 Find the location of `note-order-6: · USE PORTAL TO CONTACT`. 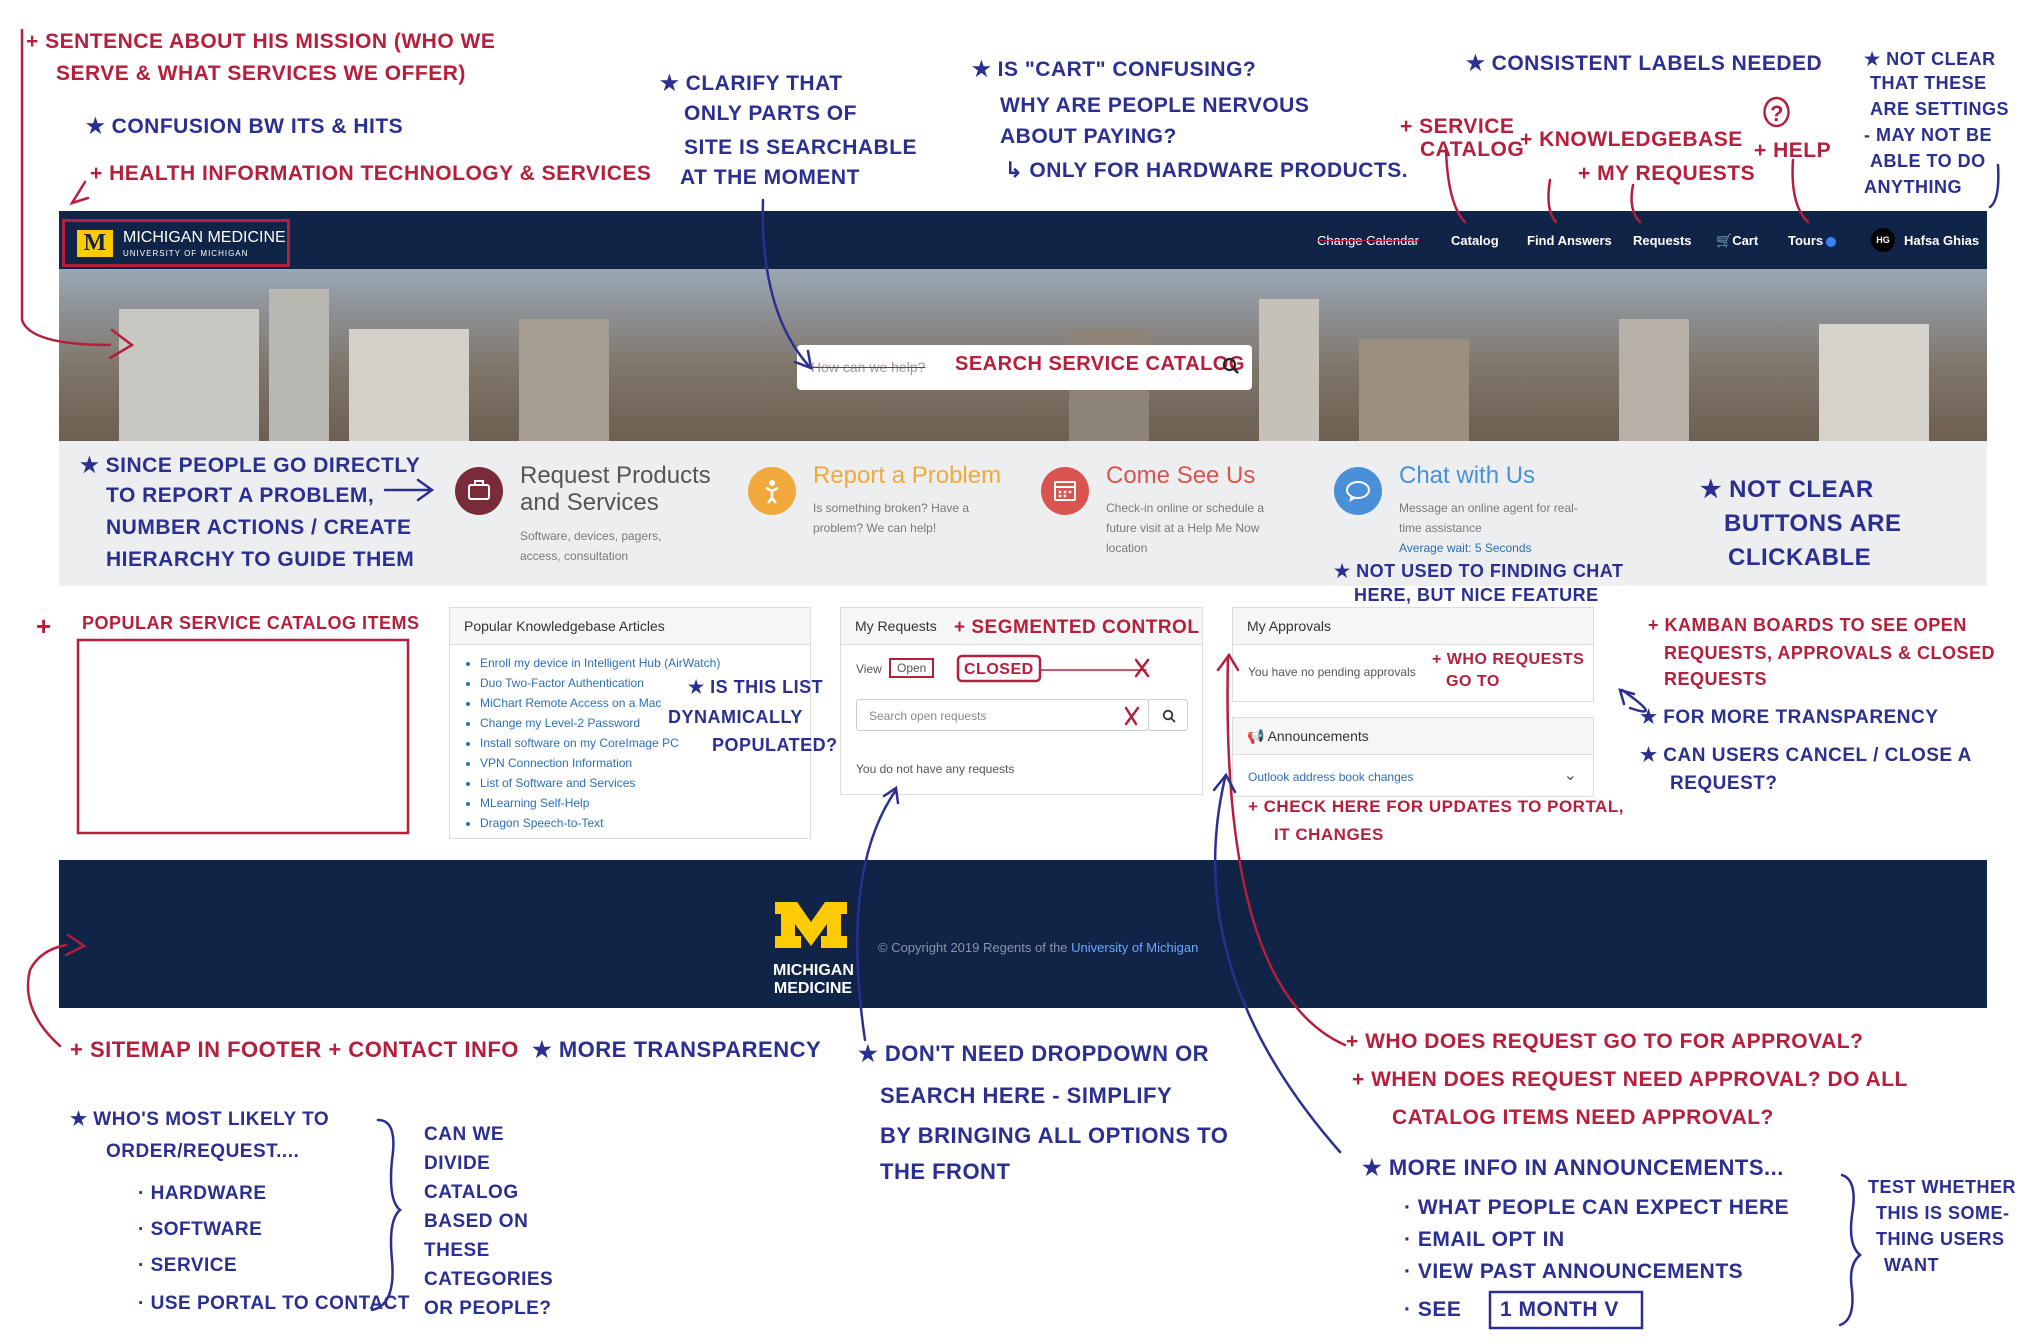

note-order-6: · USE PORTAL TO CONTACT is located at coordinates (274, 1303).